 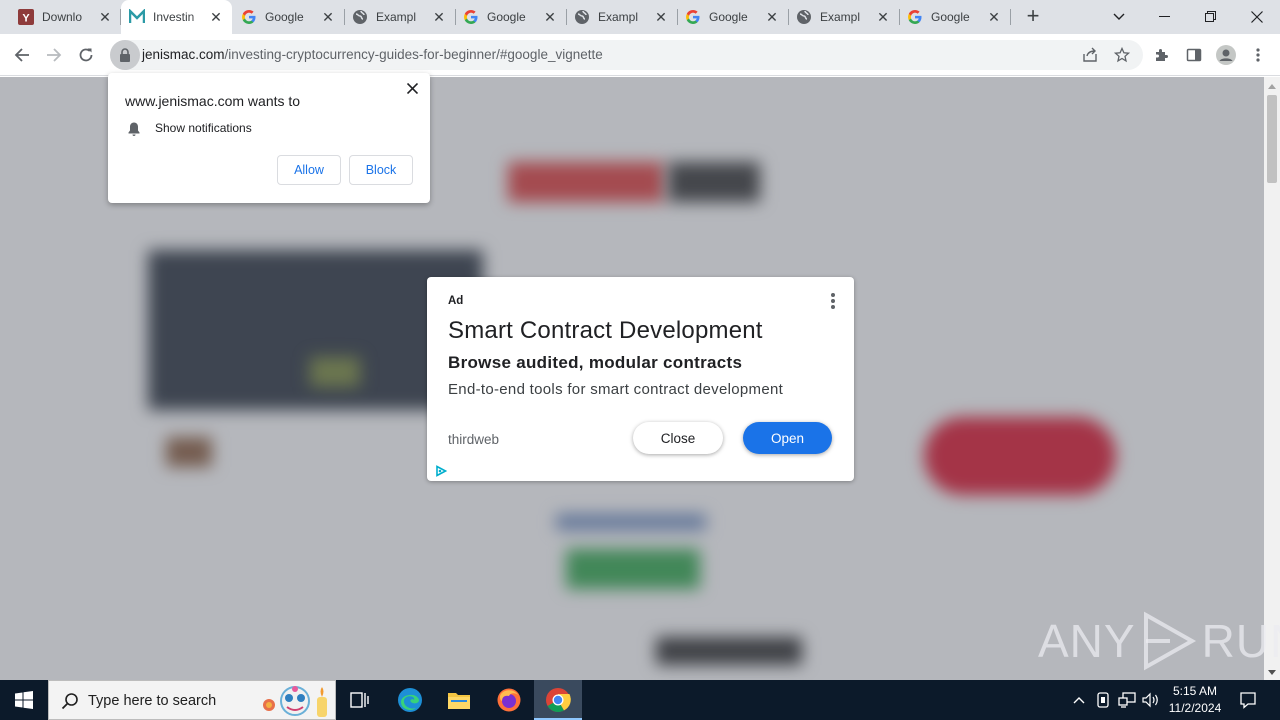 I want to click on chrome-icon, so click(x=558, y=700).